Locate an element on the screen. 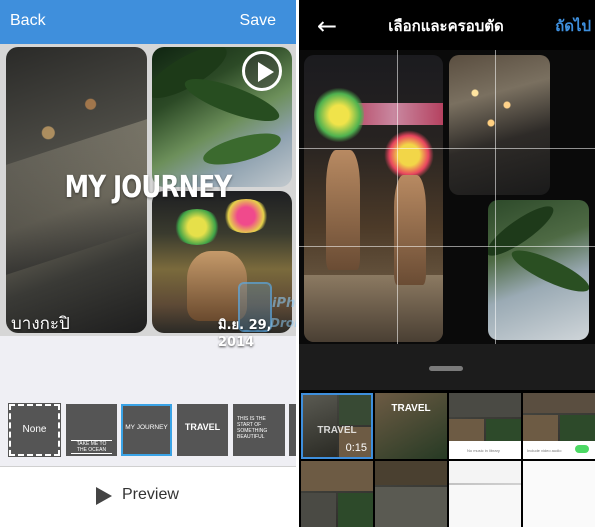 The height and width of the screenshot is (527, 595). crop-tile-dancers is located at coordinates (373, 198).